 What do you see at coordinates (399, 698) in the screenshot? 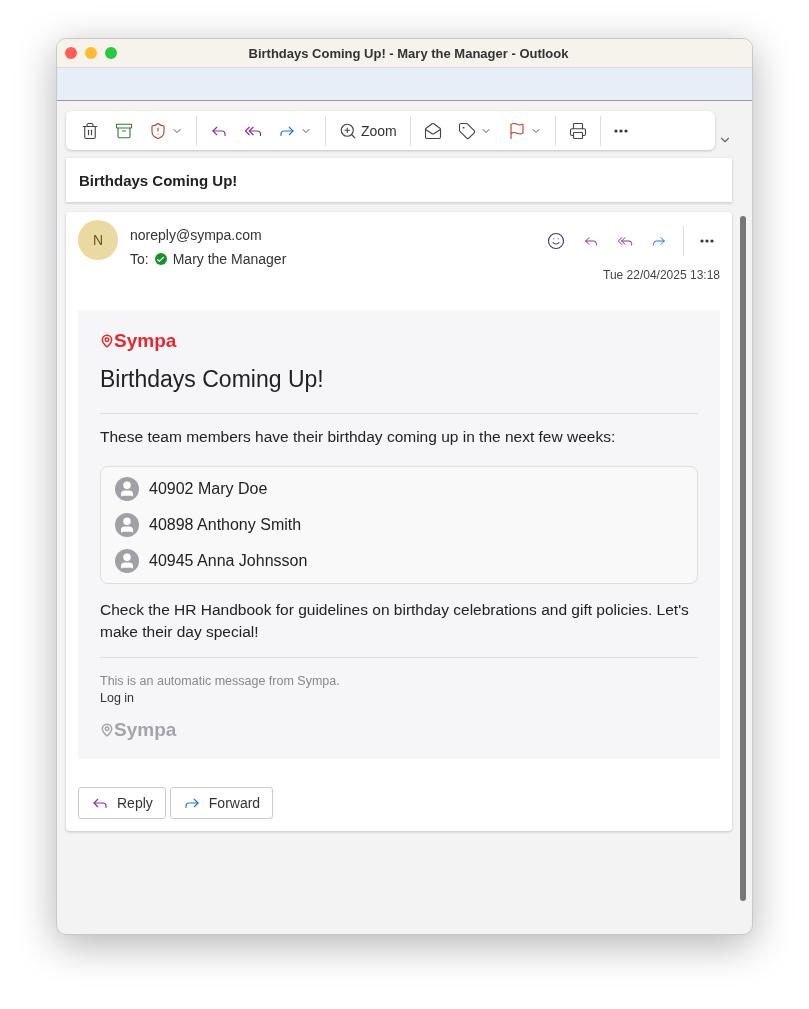
I see `login-link: Log in` at bounding box center [399, 698].